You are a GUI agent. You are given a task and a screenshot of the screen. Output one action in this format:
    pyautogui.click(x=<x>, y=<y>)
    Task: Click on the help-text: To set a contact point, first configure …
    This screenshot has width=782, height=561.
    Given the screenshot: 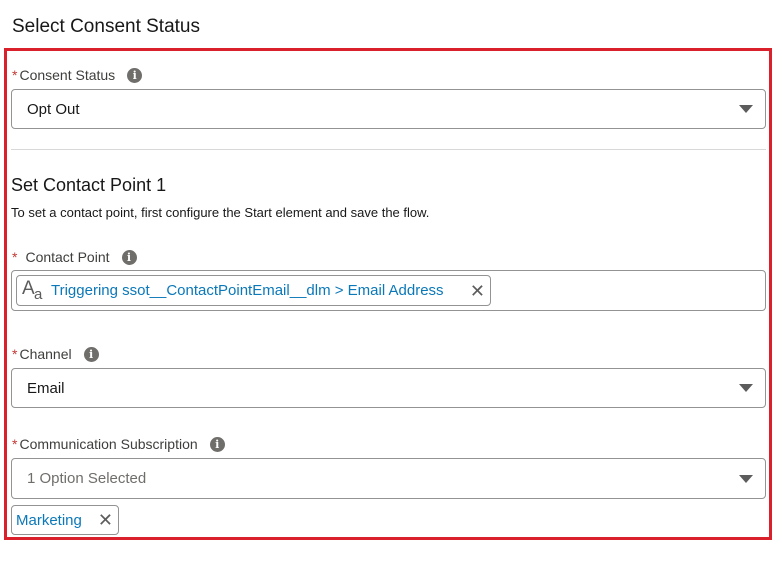 What is the action you would take?
    pyautogui.click(x=220, y=212)
    